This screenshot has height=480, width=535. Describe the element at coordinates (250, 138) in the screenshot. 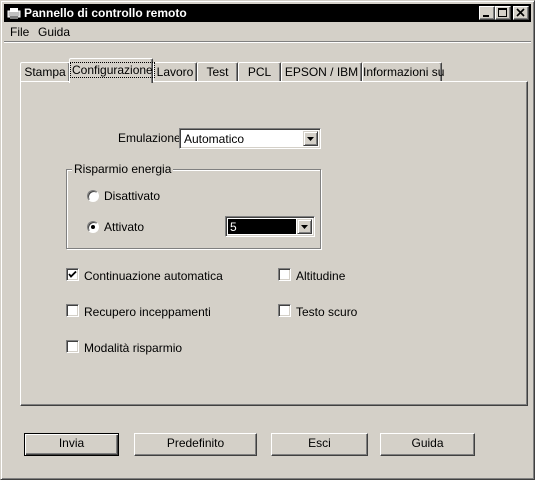

I see `emulation-select: Automatico` at that location.